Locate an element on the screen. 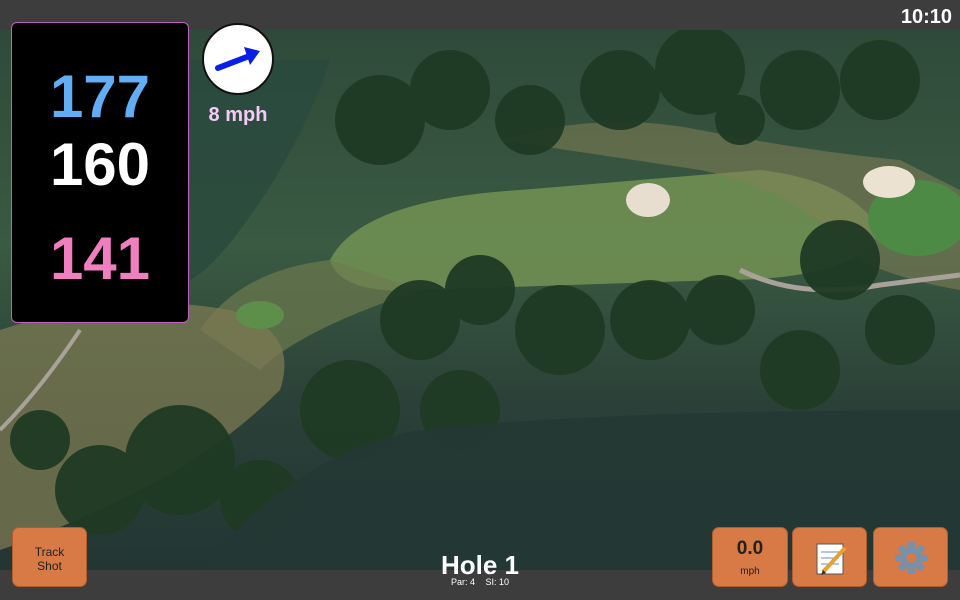 The width and height of the screenshot is (960, 600). distance-panel: 177 160 141 is located at coordinates (100, 172).